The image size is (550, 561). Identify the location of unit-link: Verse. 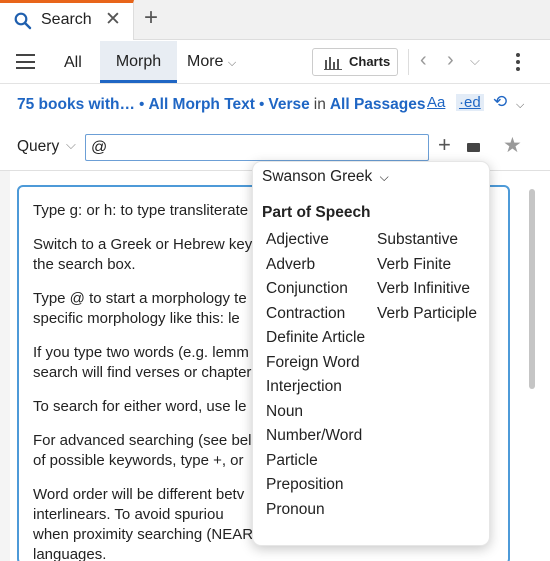
(288, 104).